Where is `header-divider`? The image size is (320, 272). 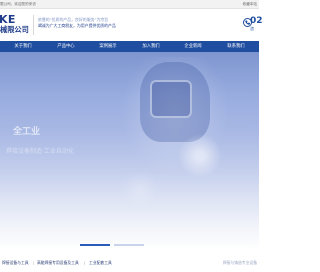
header-divider is located at coordinates (33, 25).